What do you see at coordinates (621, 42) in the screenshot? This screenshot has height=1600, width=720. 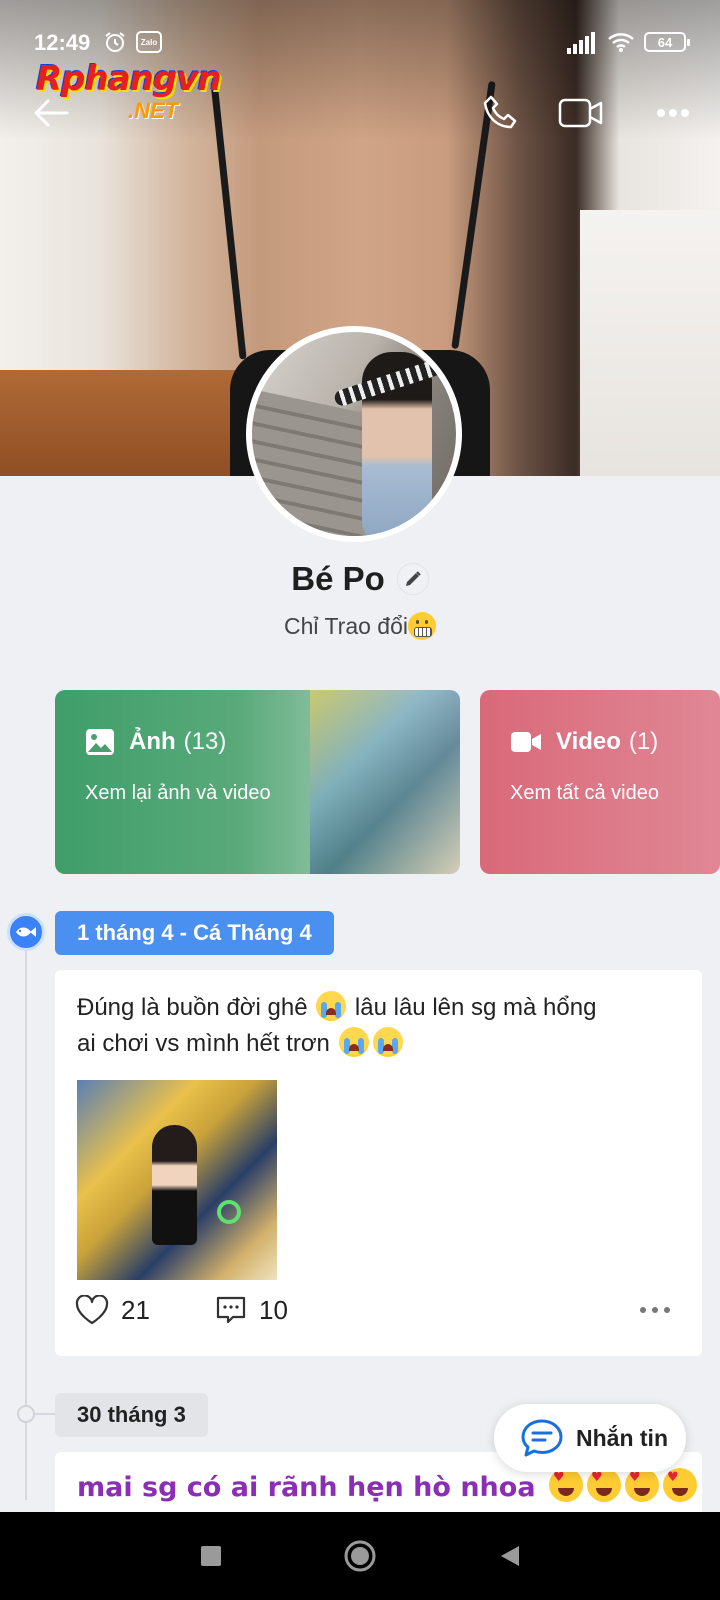 I see `wifi-icon` at bounding box center [621, 42].